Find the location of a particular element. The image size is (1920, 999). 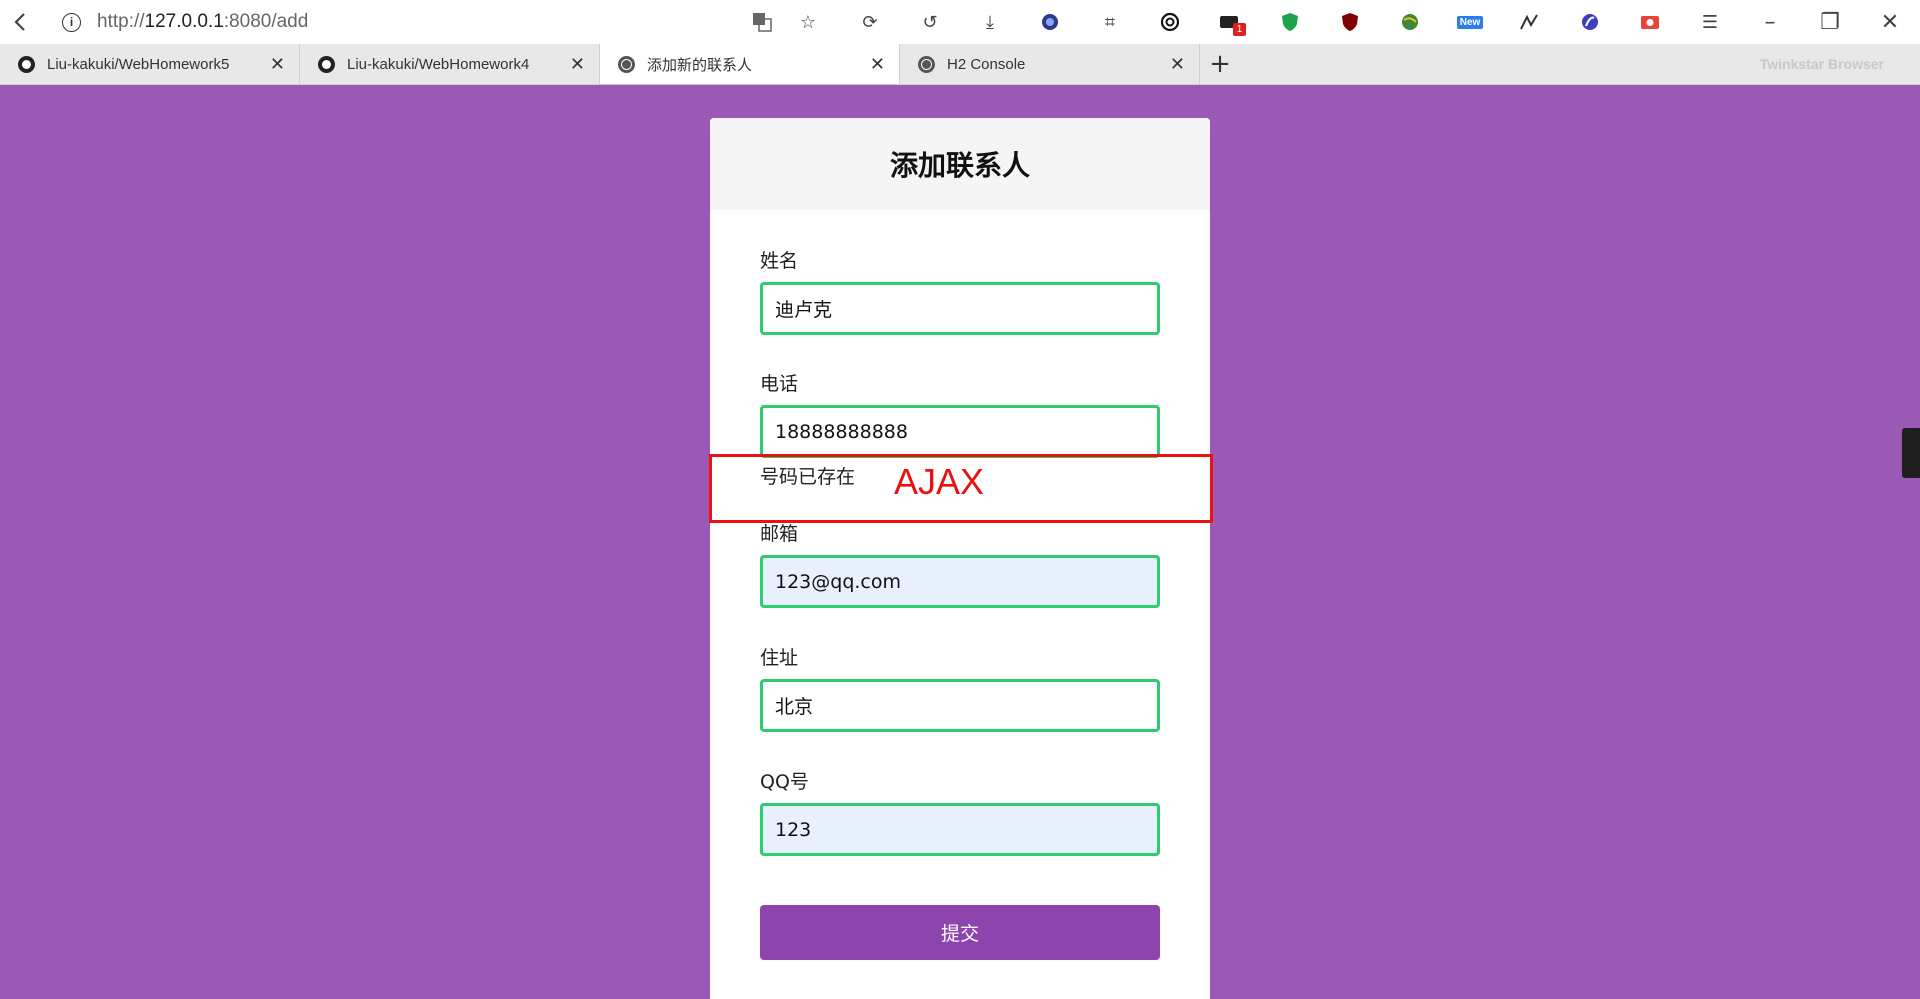

link-extension-icon is located at coordinates (1170, 22).